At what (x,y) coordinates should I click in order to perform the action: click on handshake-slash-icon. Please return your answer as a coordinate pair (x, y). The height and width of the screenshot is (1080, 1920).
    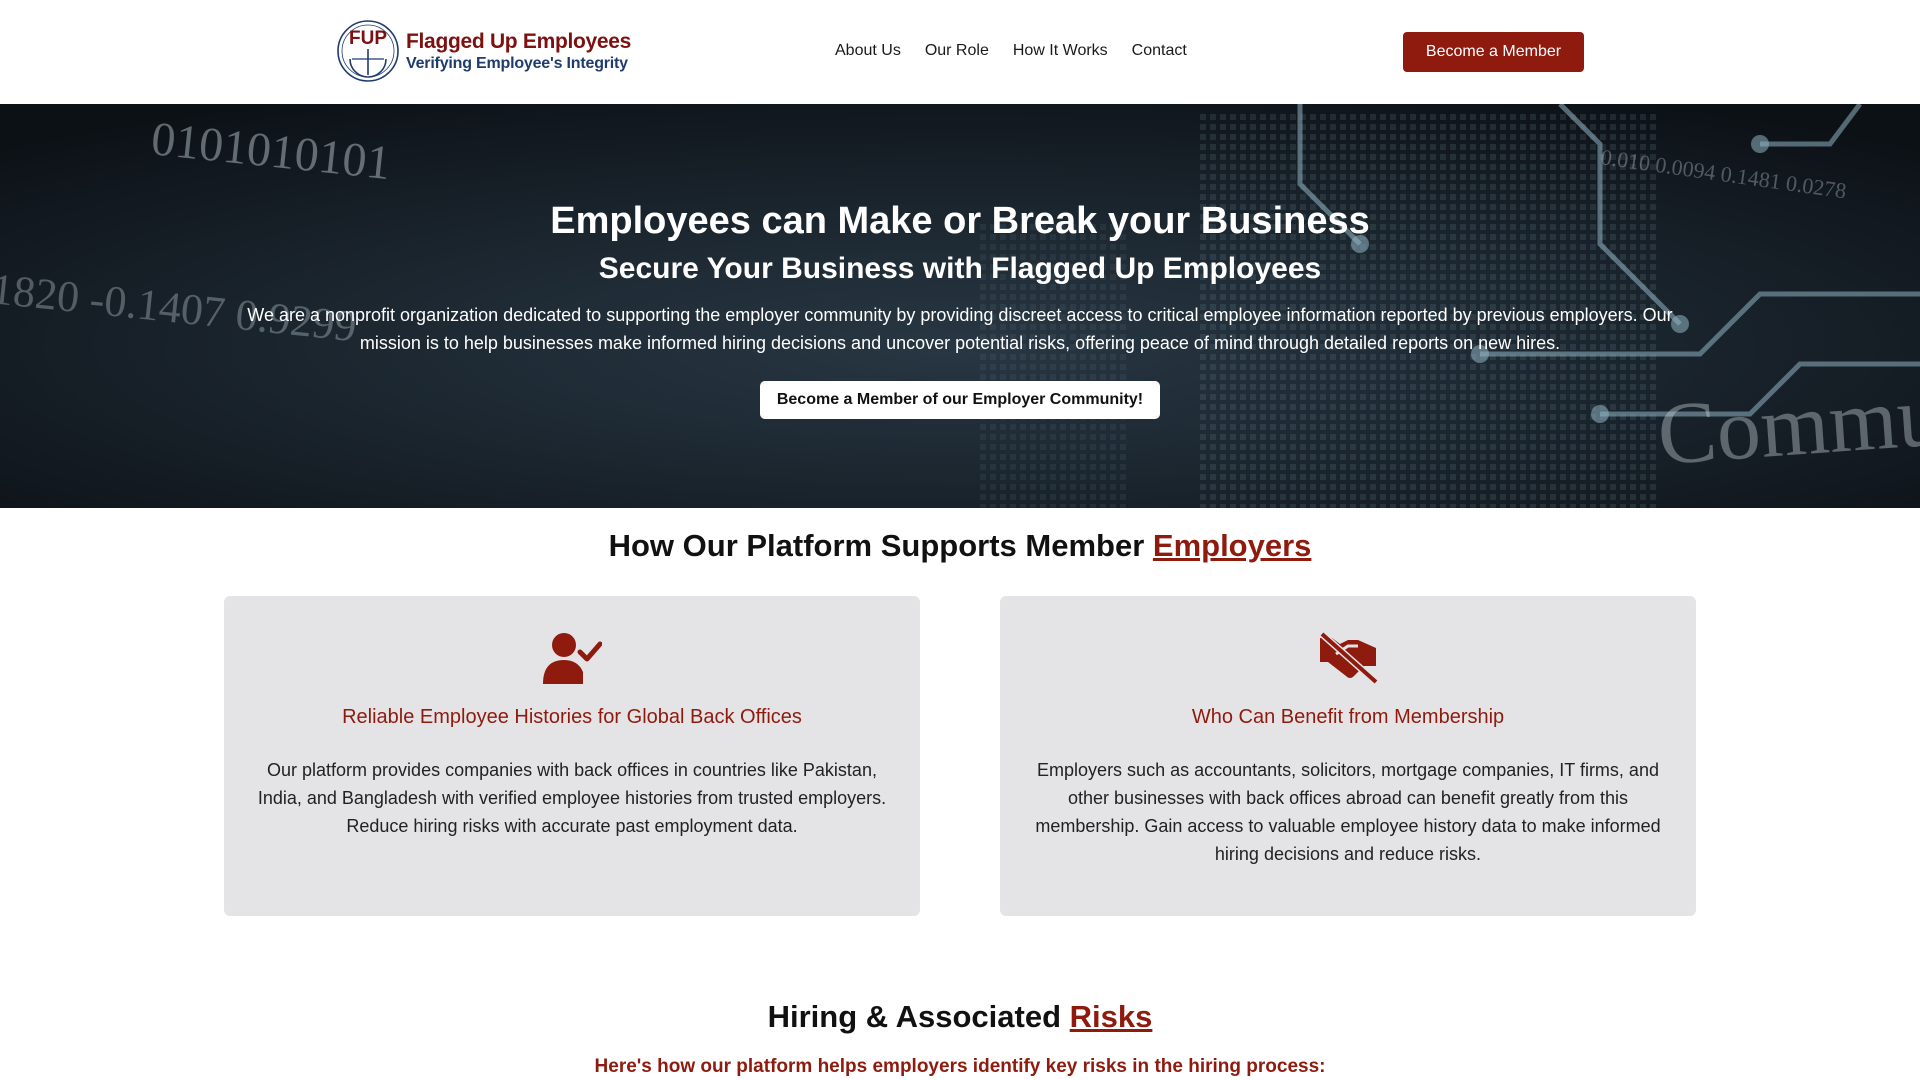
    Looking at the image, I should click on (1348, 658).